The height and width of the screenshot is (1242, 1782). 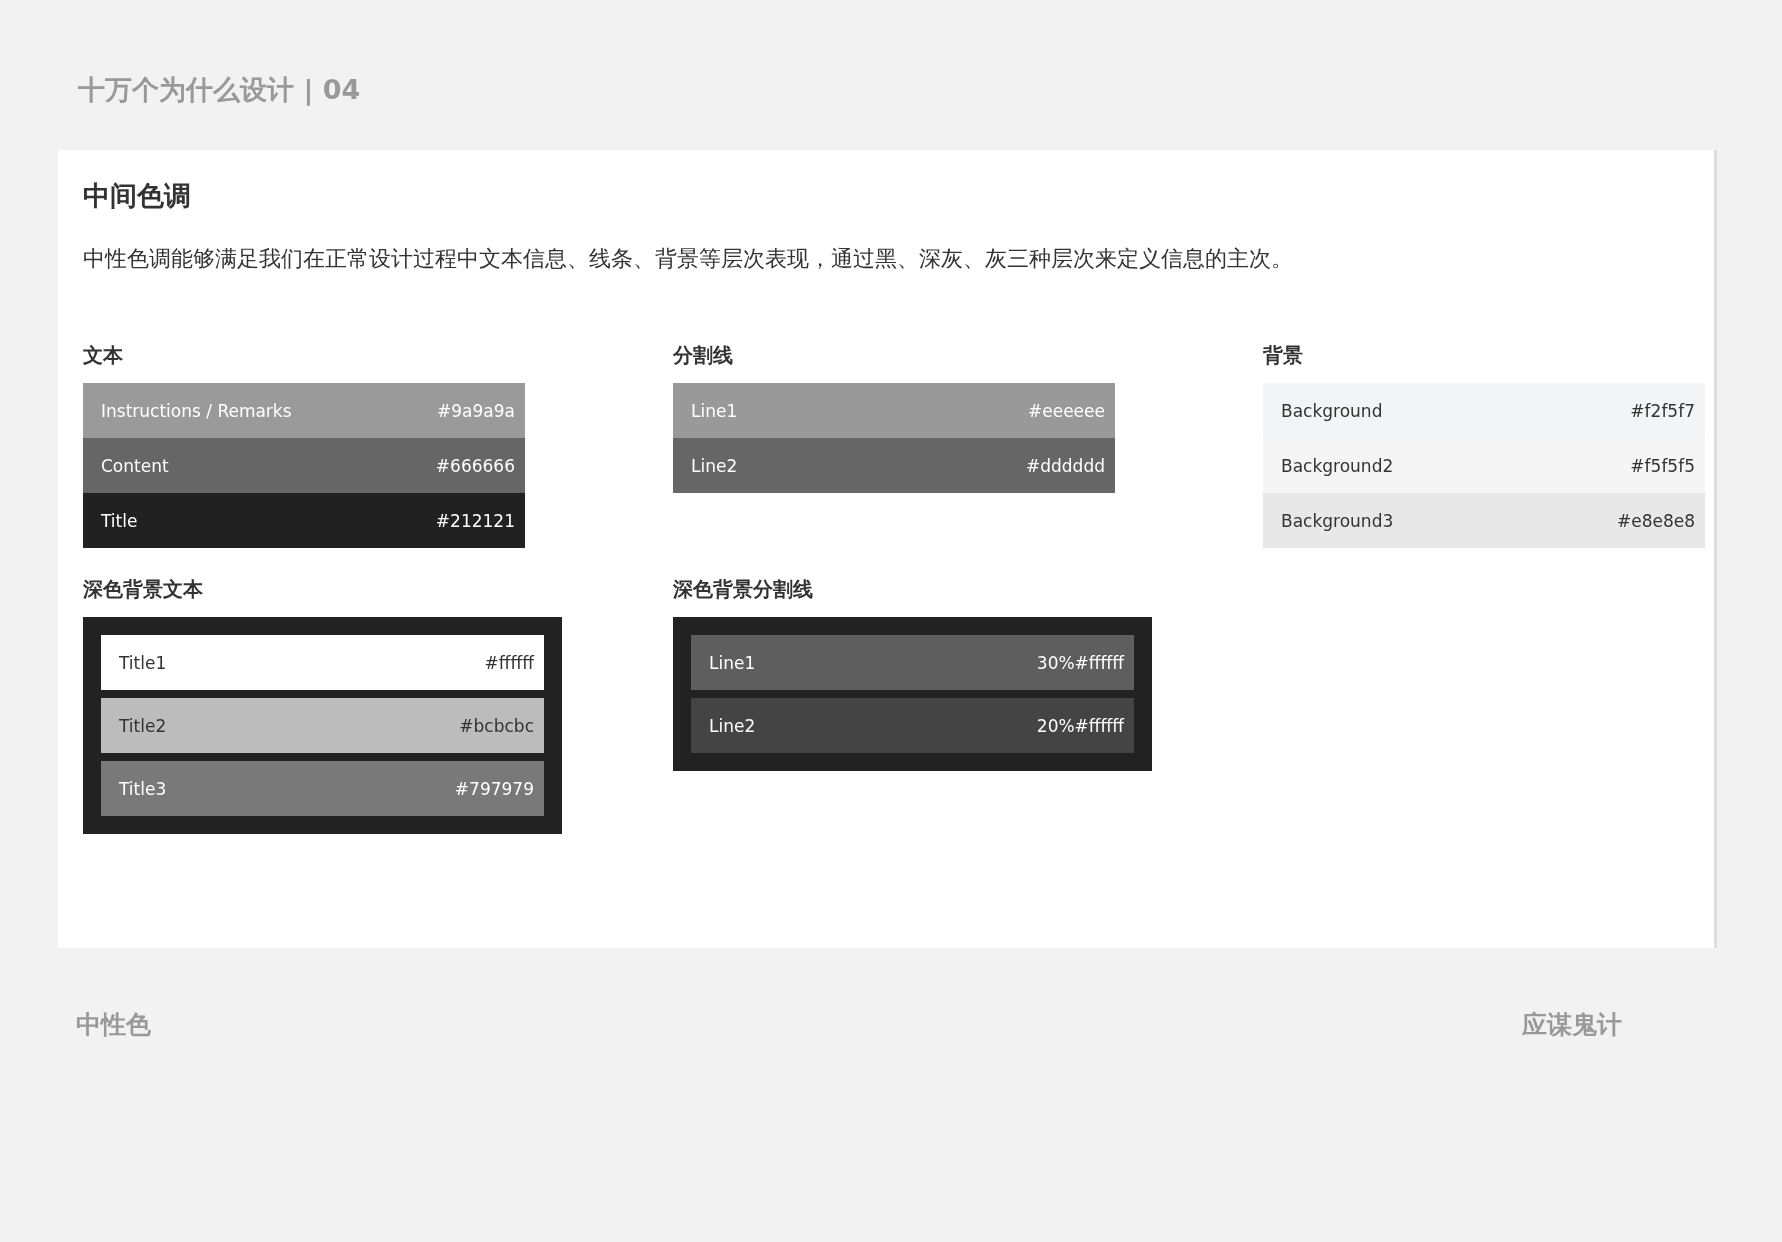 What do you see at coordinates (496, 725) in the screenshot?
I see `swatch-value: #bcbcbc` at bounding box center [496, 725].